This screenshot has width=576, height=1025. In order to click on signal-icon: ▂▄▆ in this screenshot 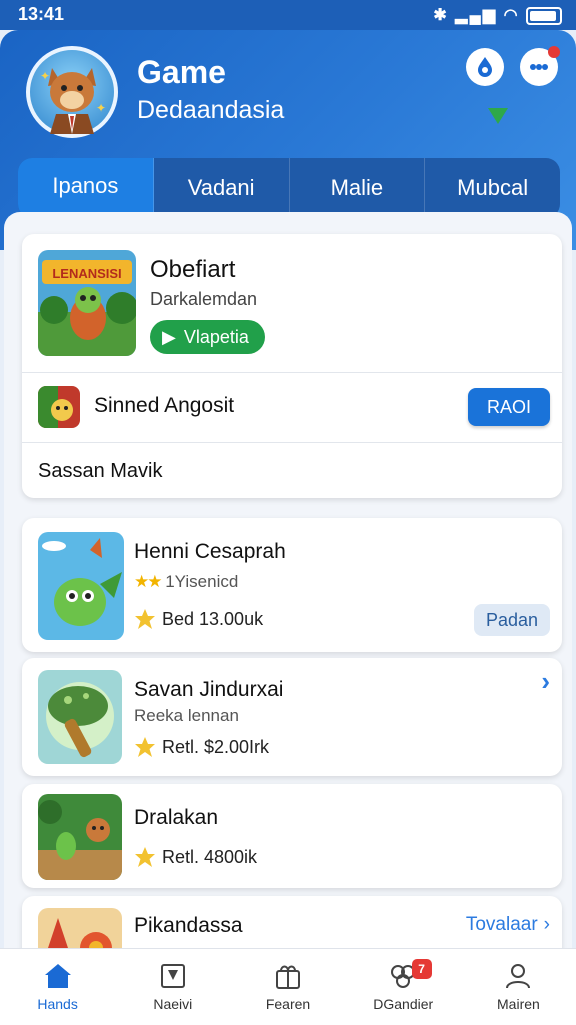, I will do `click(476, 15)`.